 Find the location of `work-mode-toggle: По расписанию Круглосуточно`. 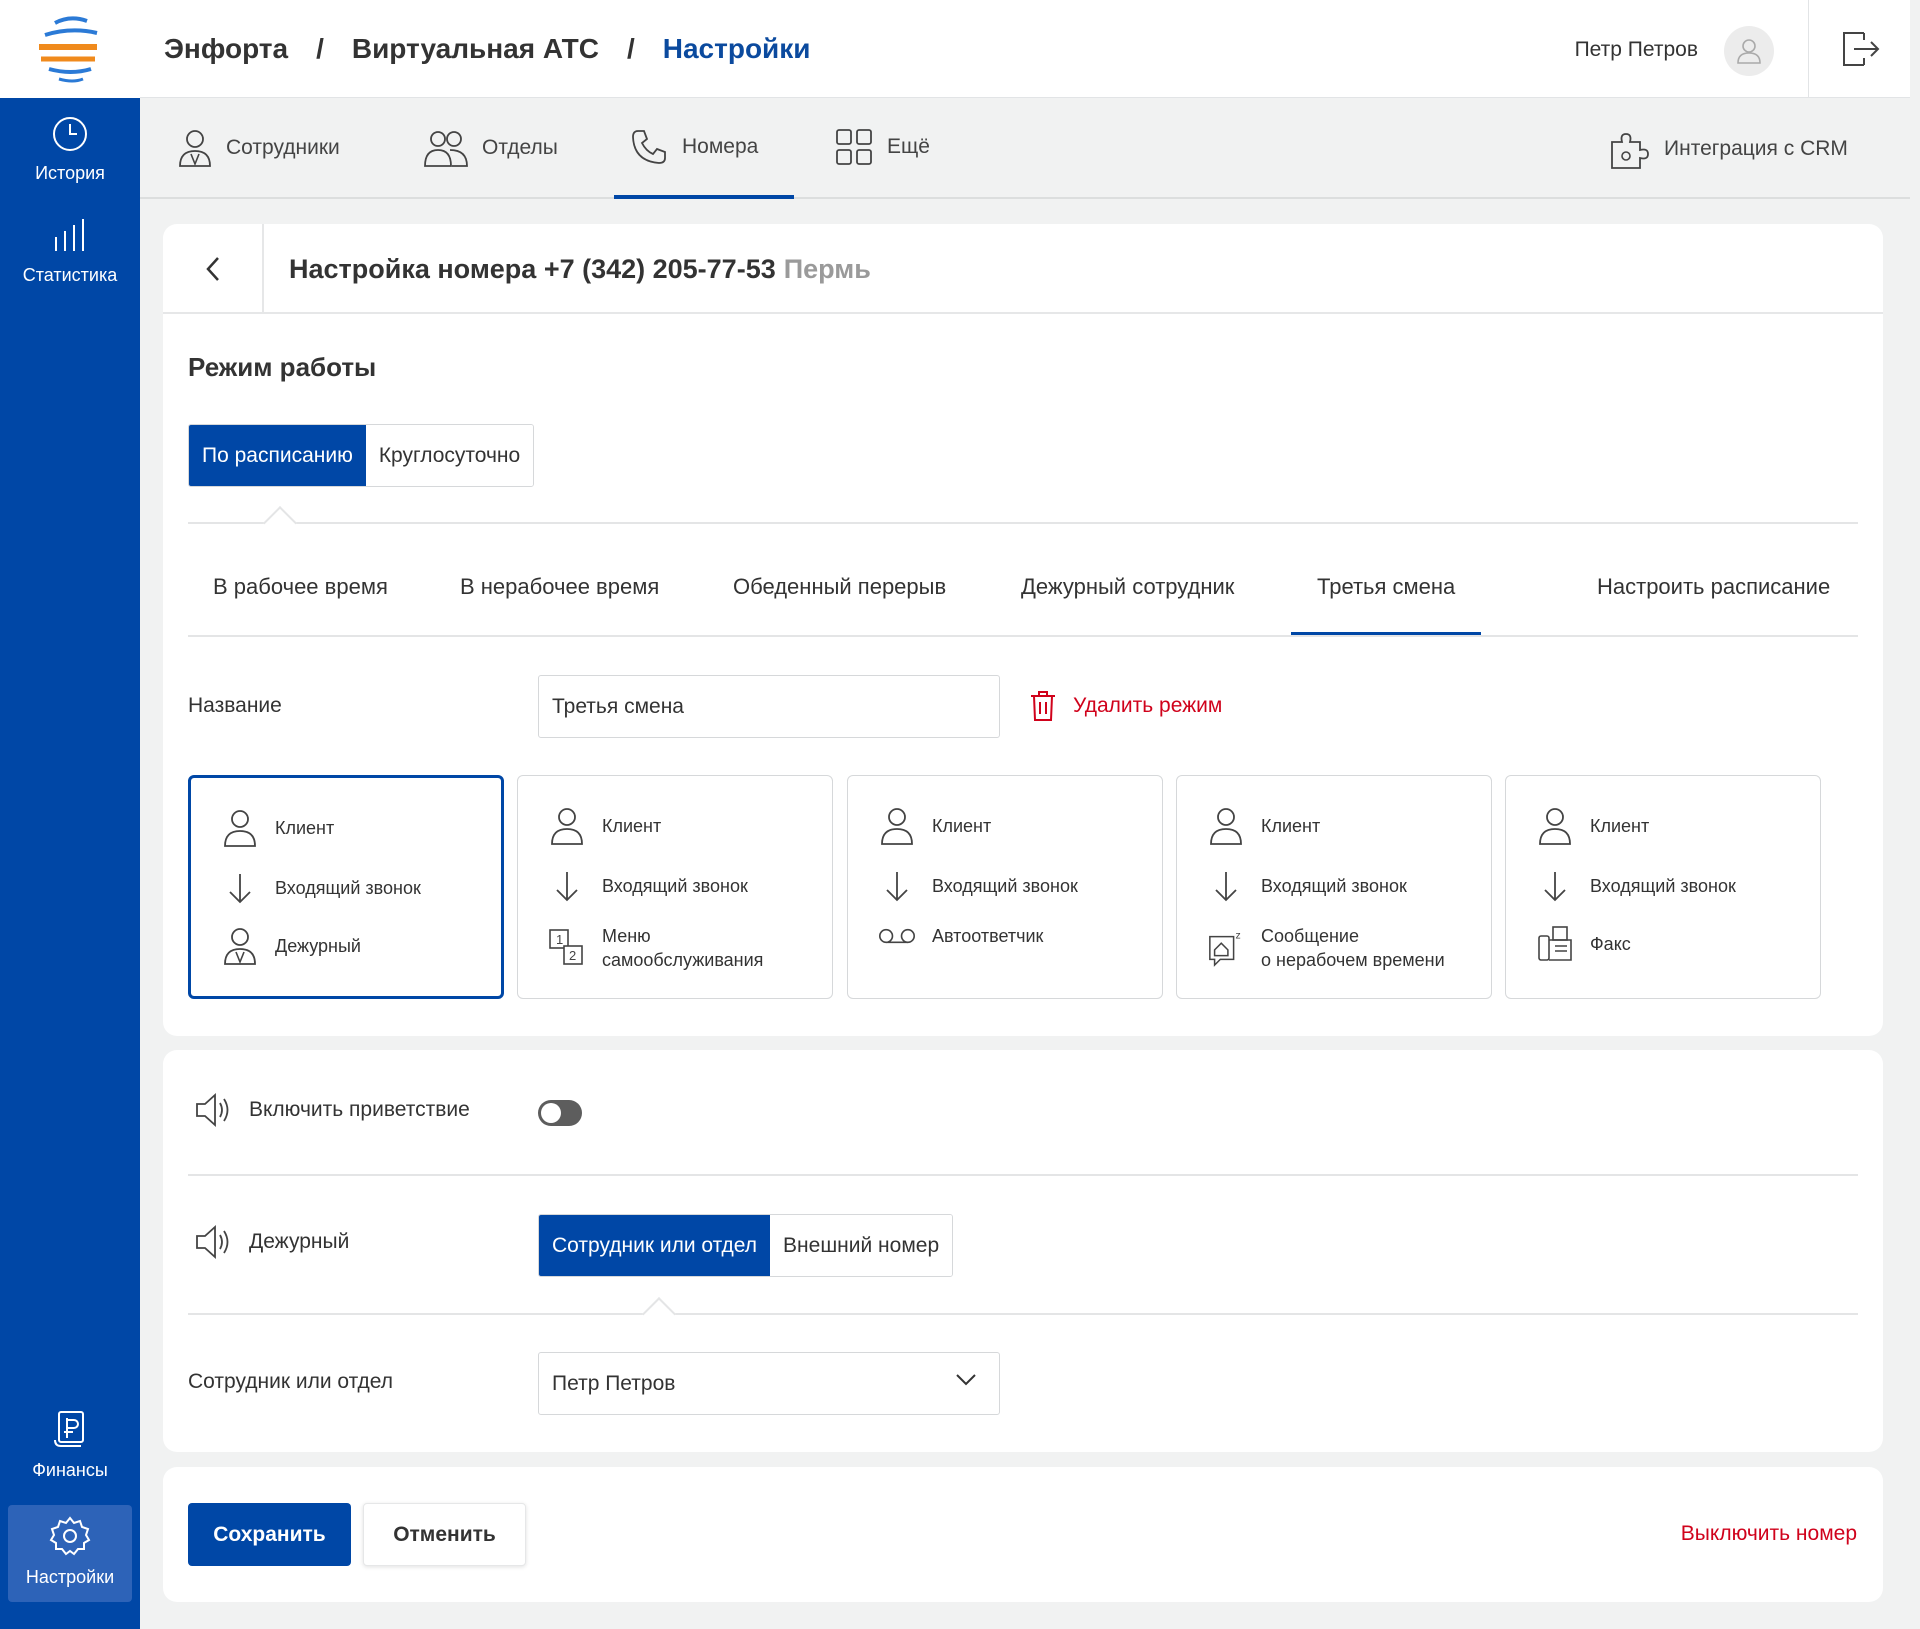

work-mode-toggle: По расписанию Круглосуточно is located at coordinates (361, 455).